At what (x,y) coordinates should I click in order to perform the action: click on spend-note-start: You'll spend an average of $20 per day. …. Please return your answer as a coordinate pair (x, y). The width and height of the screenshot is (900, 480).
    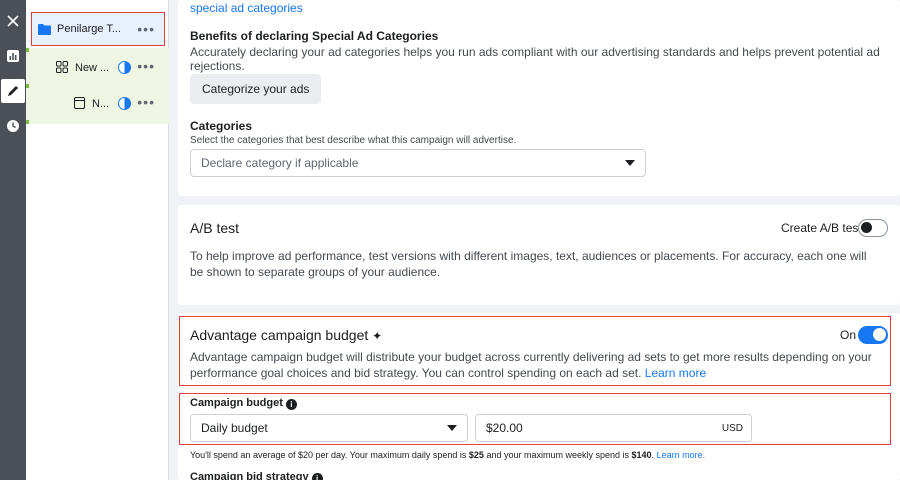
    Looking at the image, I should click on (329, 455).